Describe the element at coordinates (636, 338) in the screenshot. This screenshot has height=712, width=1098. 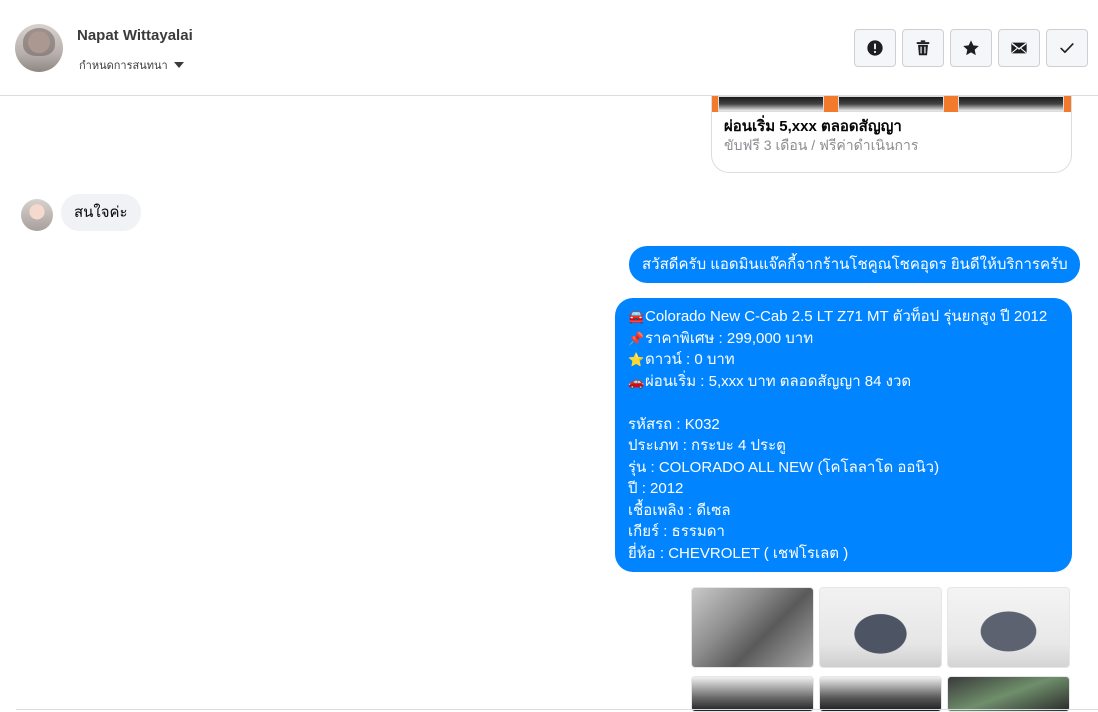
I see `pin-icon: 📌` at that location.